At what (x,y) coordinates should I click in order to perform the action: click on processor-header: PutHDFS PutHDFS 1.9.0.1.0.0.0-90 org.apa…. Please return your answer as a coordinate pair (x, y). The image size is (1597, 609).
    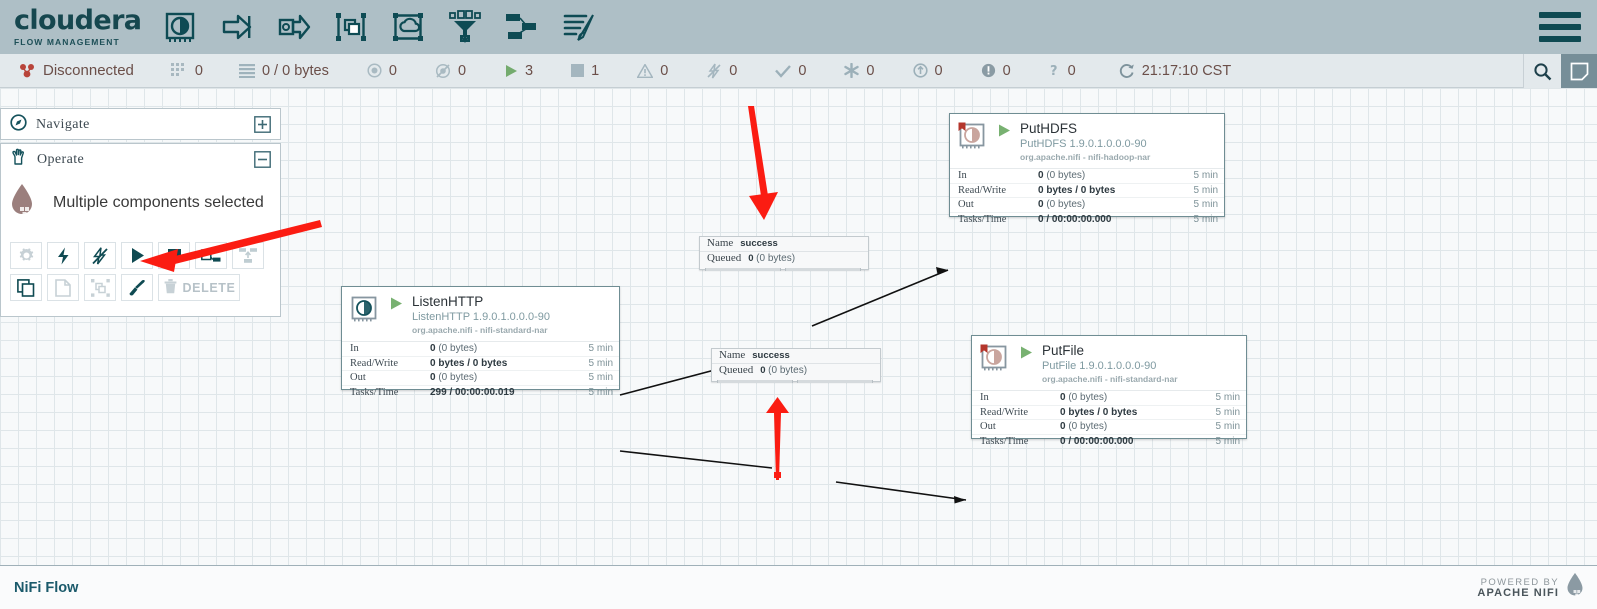
    Looking at the image, I should click on (1087, 141).